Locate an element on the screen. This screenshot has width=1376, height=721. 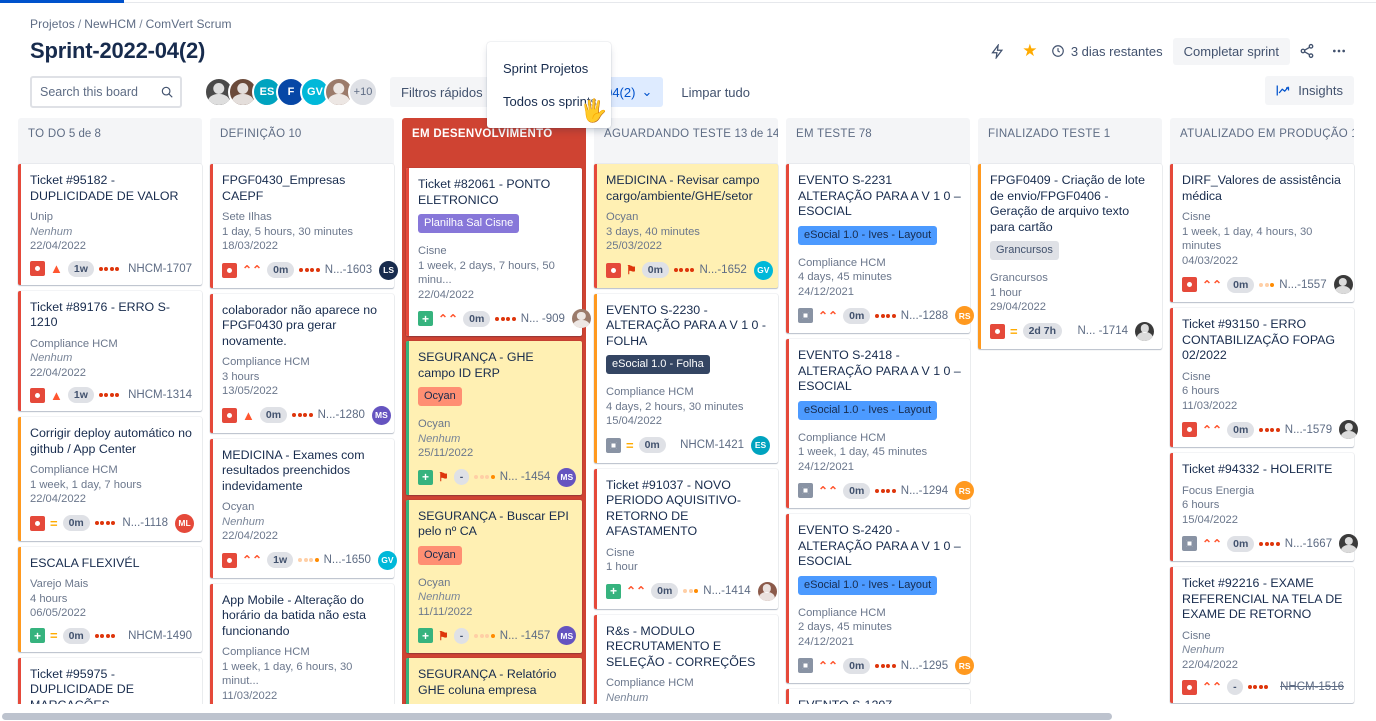
card-key: N...-1603 is located at coordinates (349, 270).